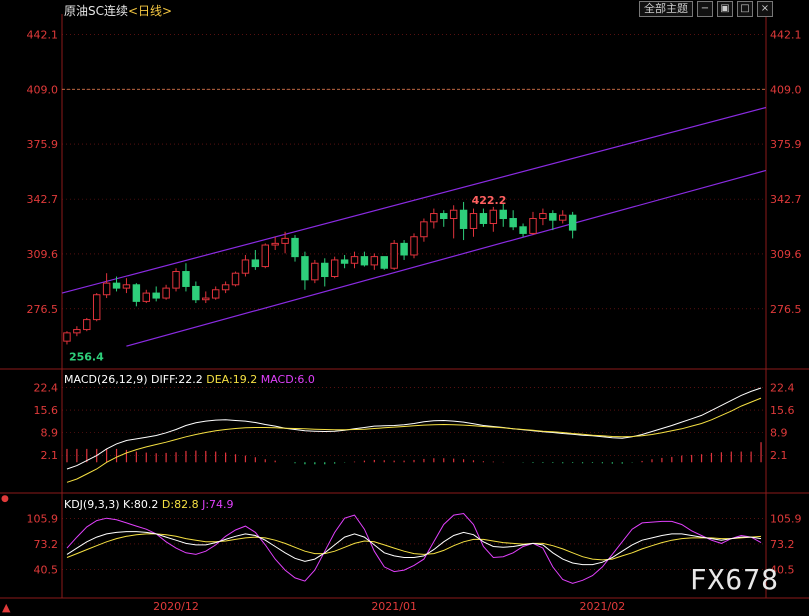 The height and width of the screenshot is (616, 809). What do you see at coordinates (786, 518) in the screenshot?
I see `kdj-tick-right: 105.9` at bounding box center [786, 518].